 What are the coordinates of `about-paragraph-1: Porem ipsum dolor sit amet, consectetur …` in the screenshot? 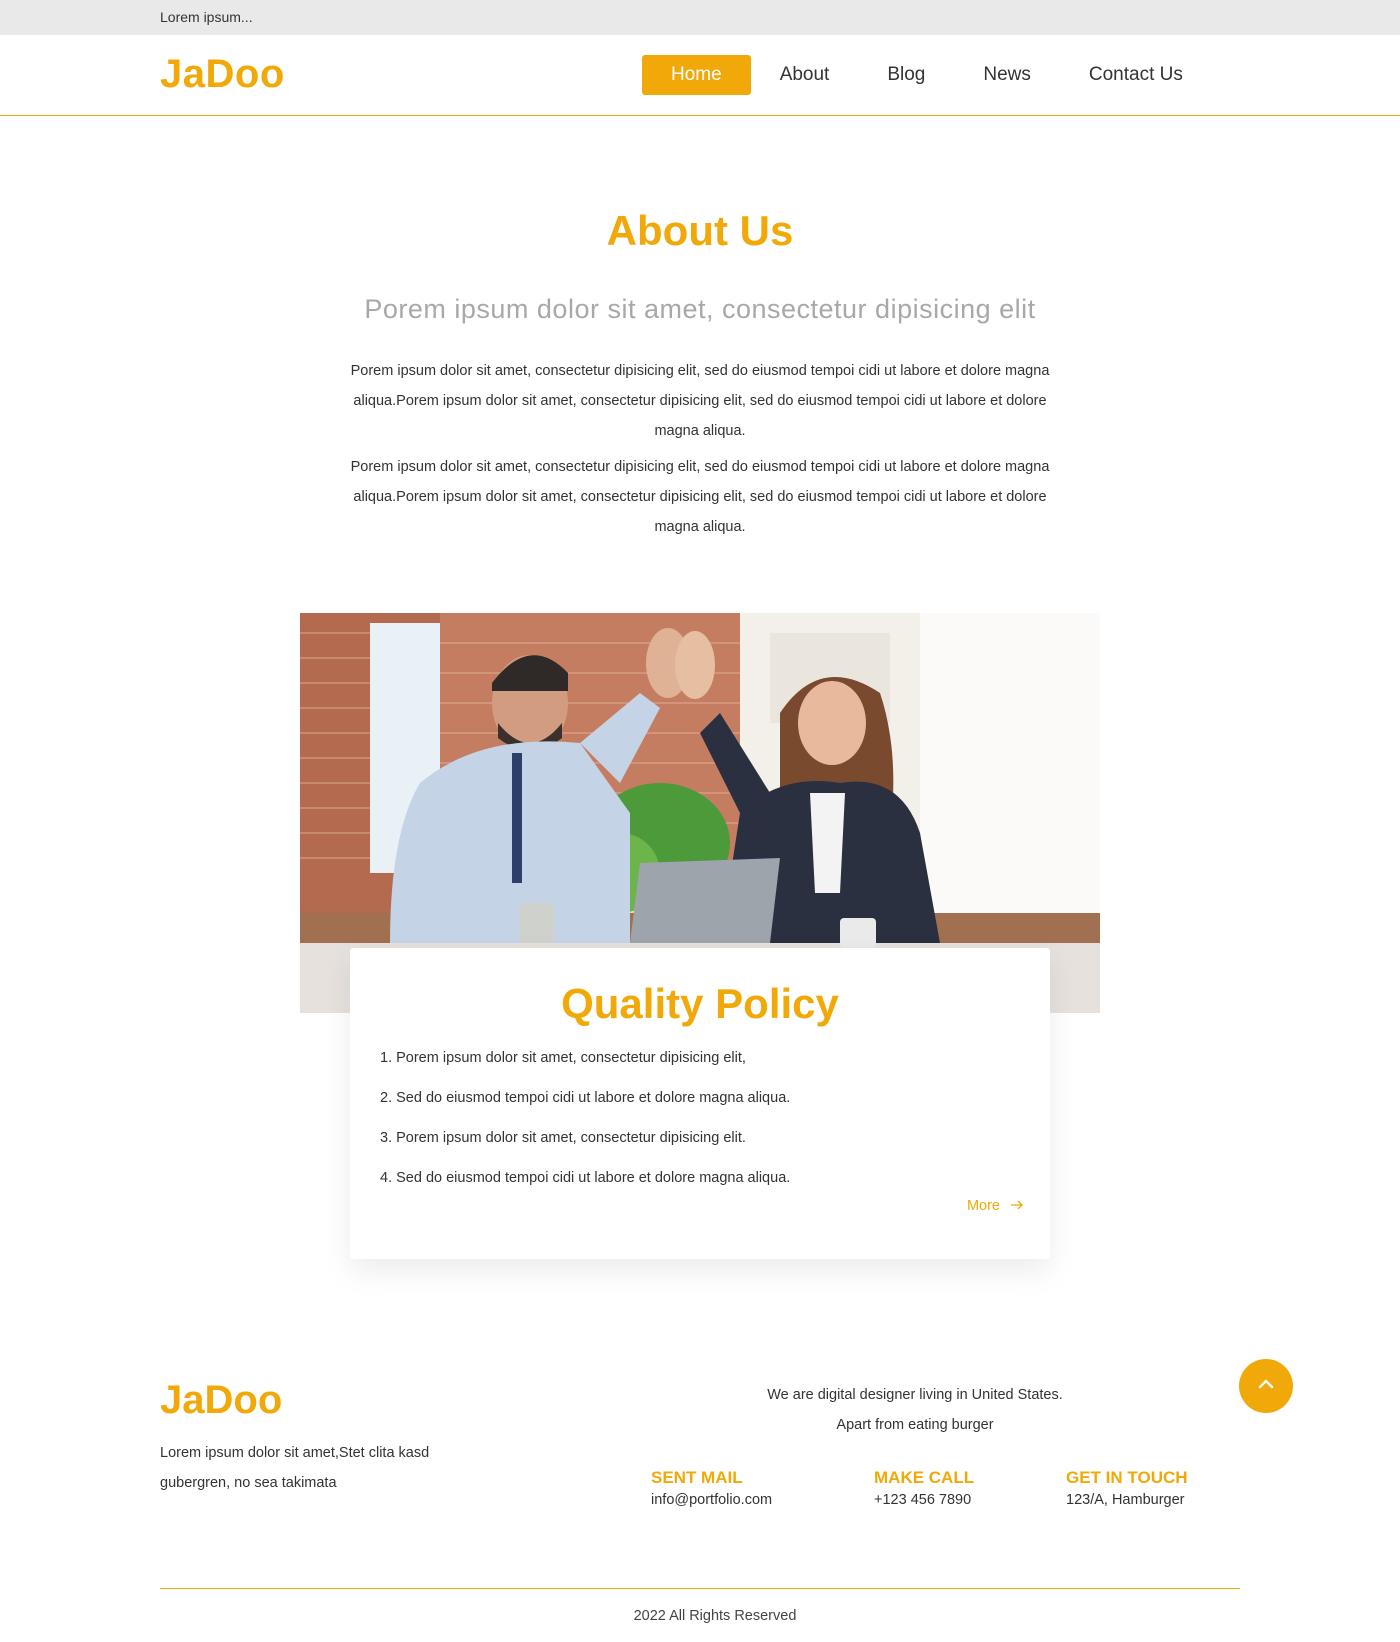 It's located at (700, 401).